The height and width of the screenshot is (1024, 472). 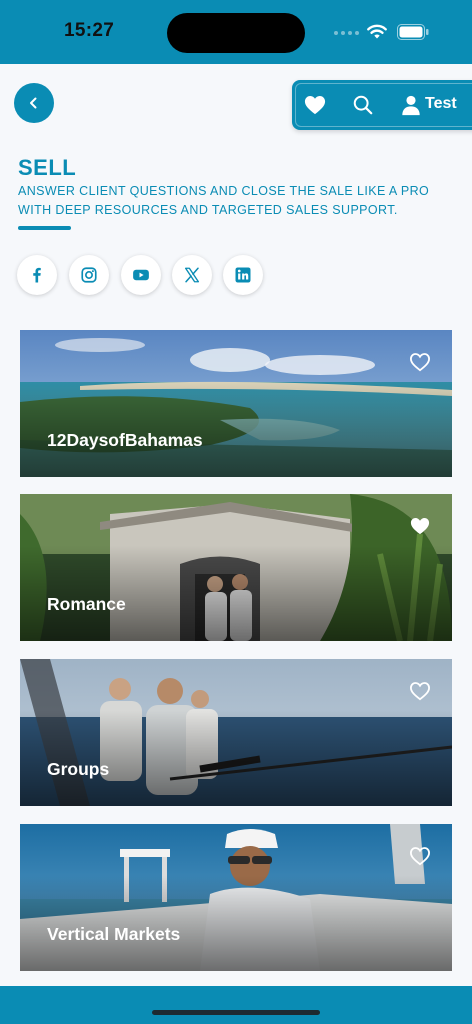 I want to click on card-vertical-markets: Vertical Markets, so click(x=236, y=897).